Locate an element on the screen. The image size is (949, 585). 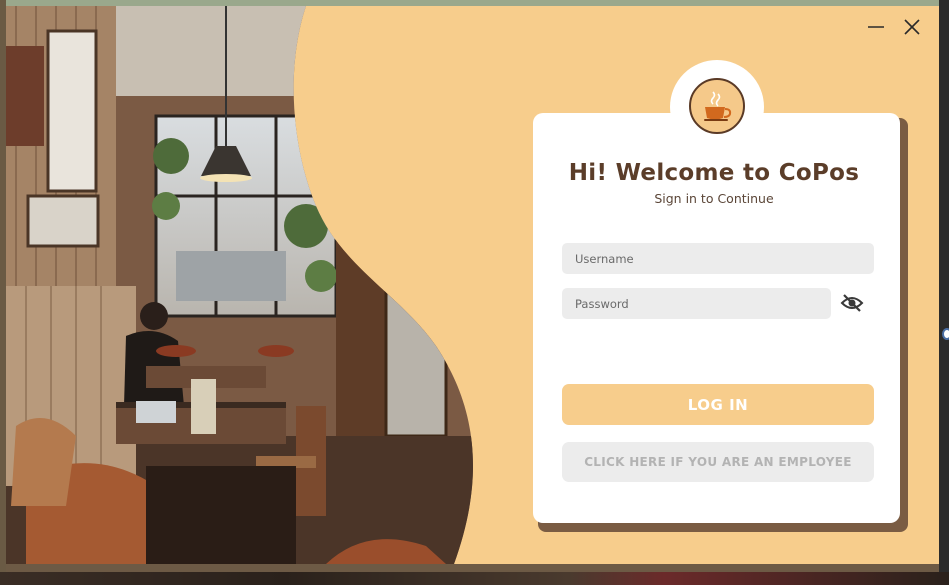
minimize-icon is located at coordinates (876, 27).